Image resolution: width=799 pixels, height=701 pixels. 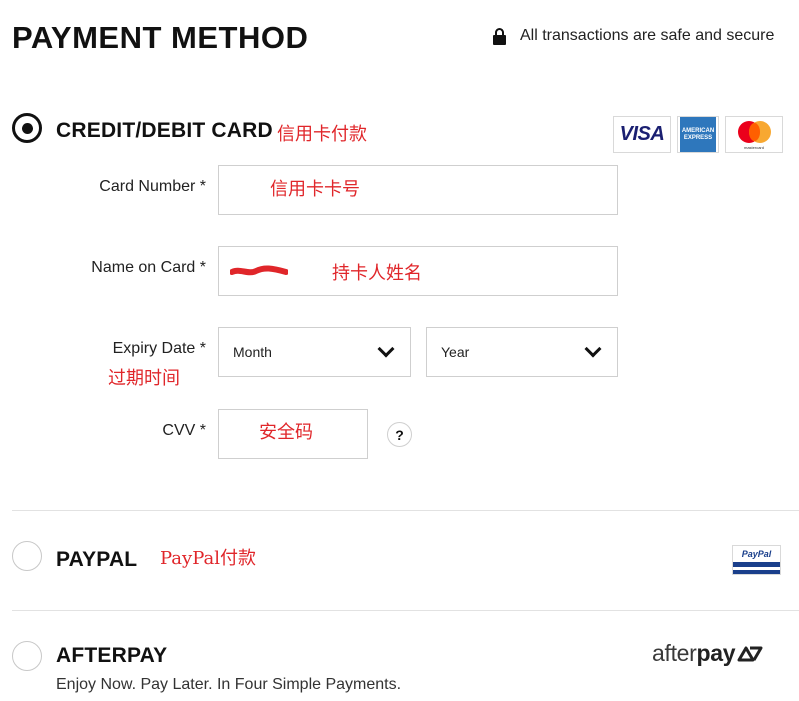 I want to click on expiry-year-select: Year, so click(x=522, y=352).